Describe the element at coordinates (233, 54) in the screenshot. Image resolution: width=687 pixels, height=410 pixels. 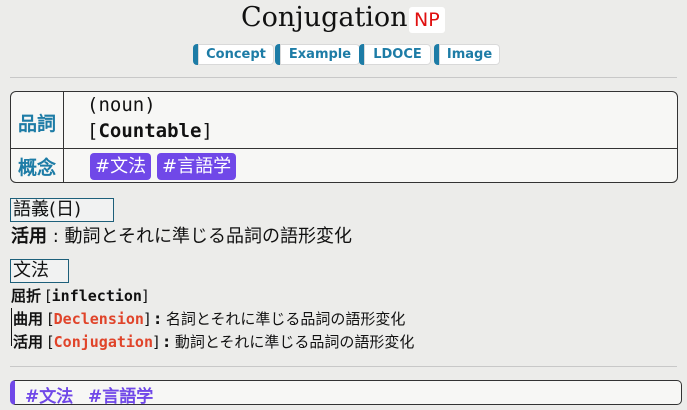
I see `concept-link-button: Concept` at that location.